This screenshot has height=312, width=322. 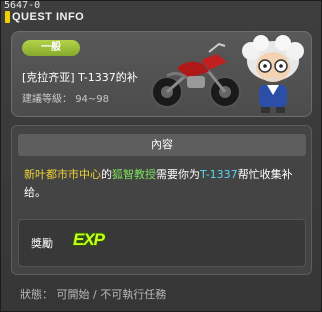 What do you see at coordinates (106, 174) in the screenshot?
I see `desc-text-of: 的` at bounding box center [106, 174].